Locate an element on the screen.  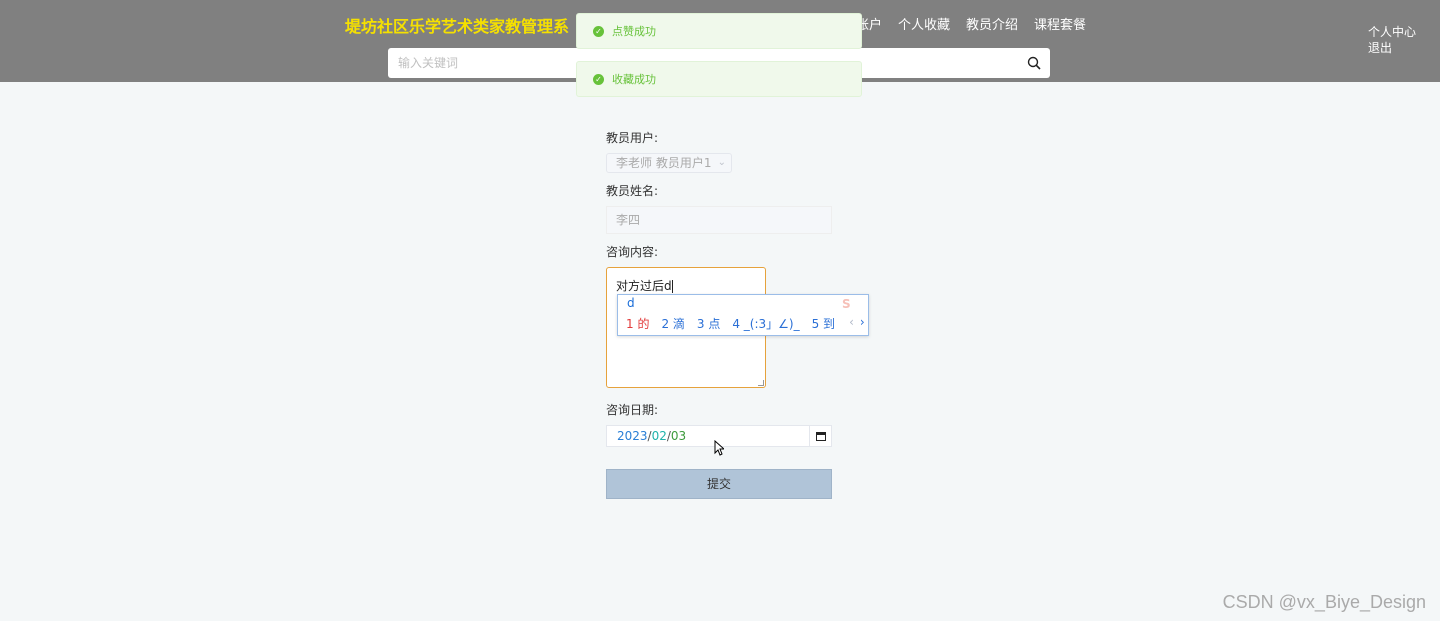
ime-candidate-list: 1 的 2 滴 3 点 4 _(:3」∠)_ 5 到 ‹ › is located at coordinates (745, 323).